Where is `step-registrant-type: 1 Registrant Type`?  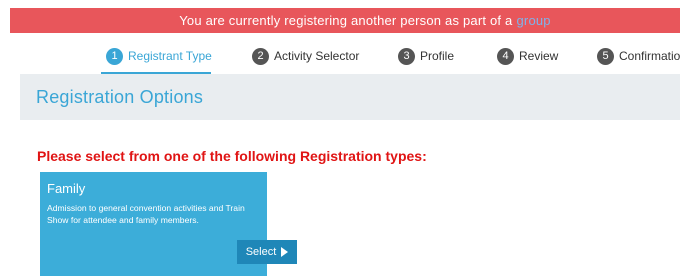
step-registrant-type: 1 Registrant Type is located at coordinates (159, 56).